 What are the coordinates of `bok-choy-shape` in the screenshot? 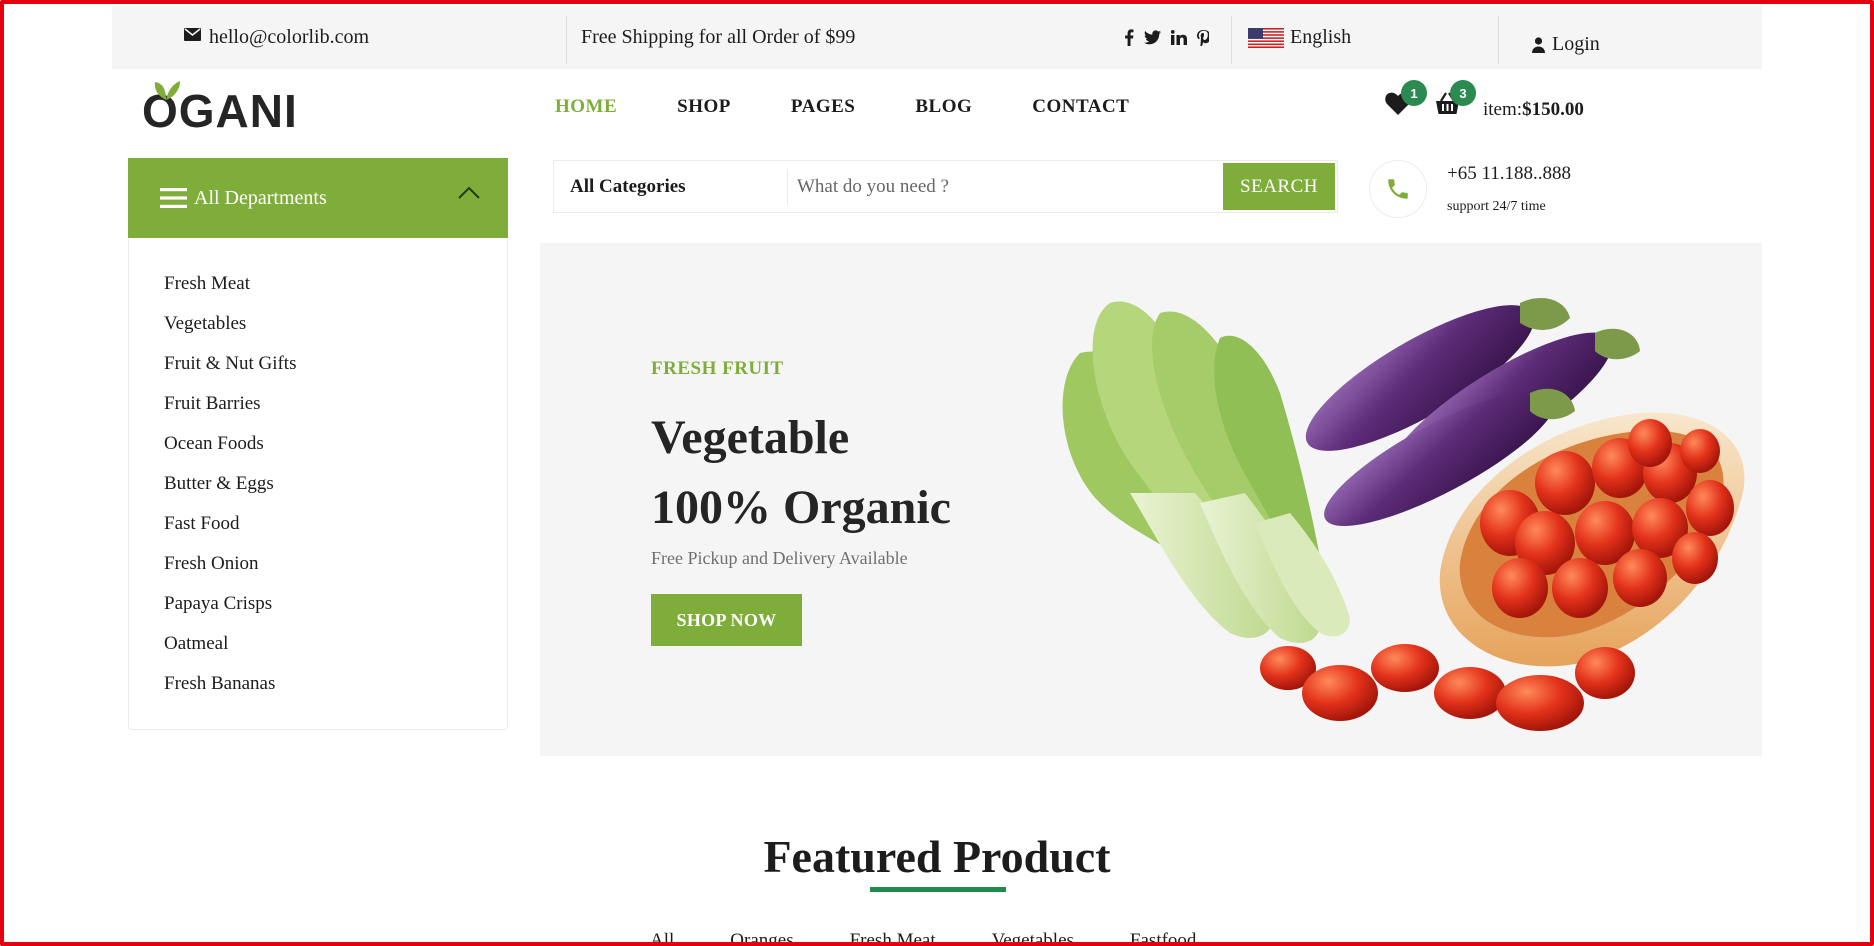 It's located at (1206, 472).